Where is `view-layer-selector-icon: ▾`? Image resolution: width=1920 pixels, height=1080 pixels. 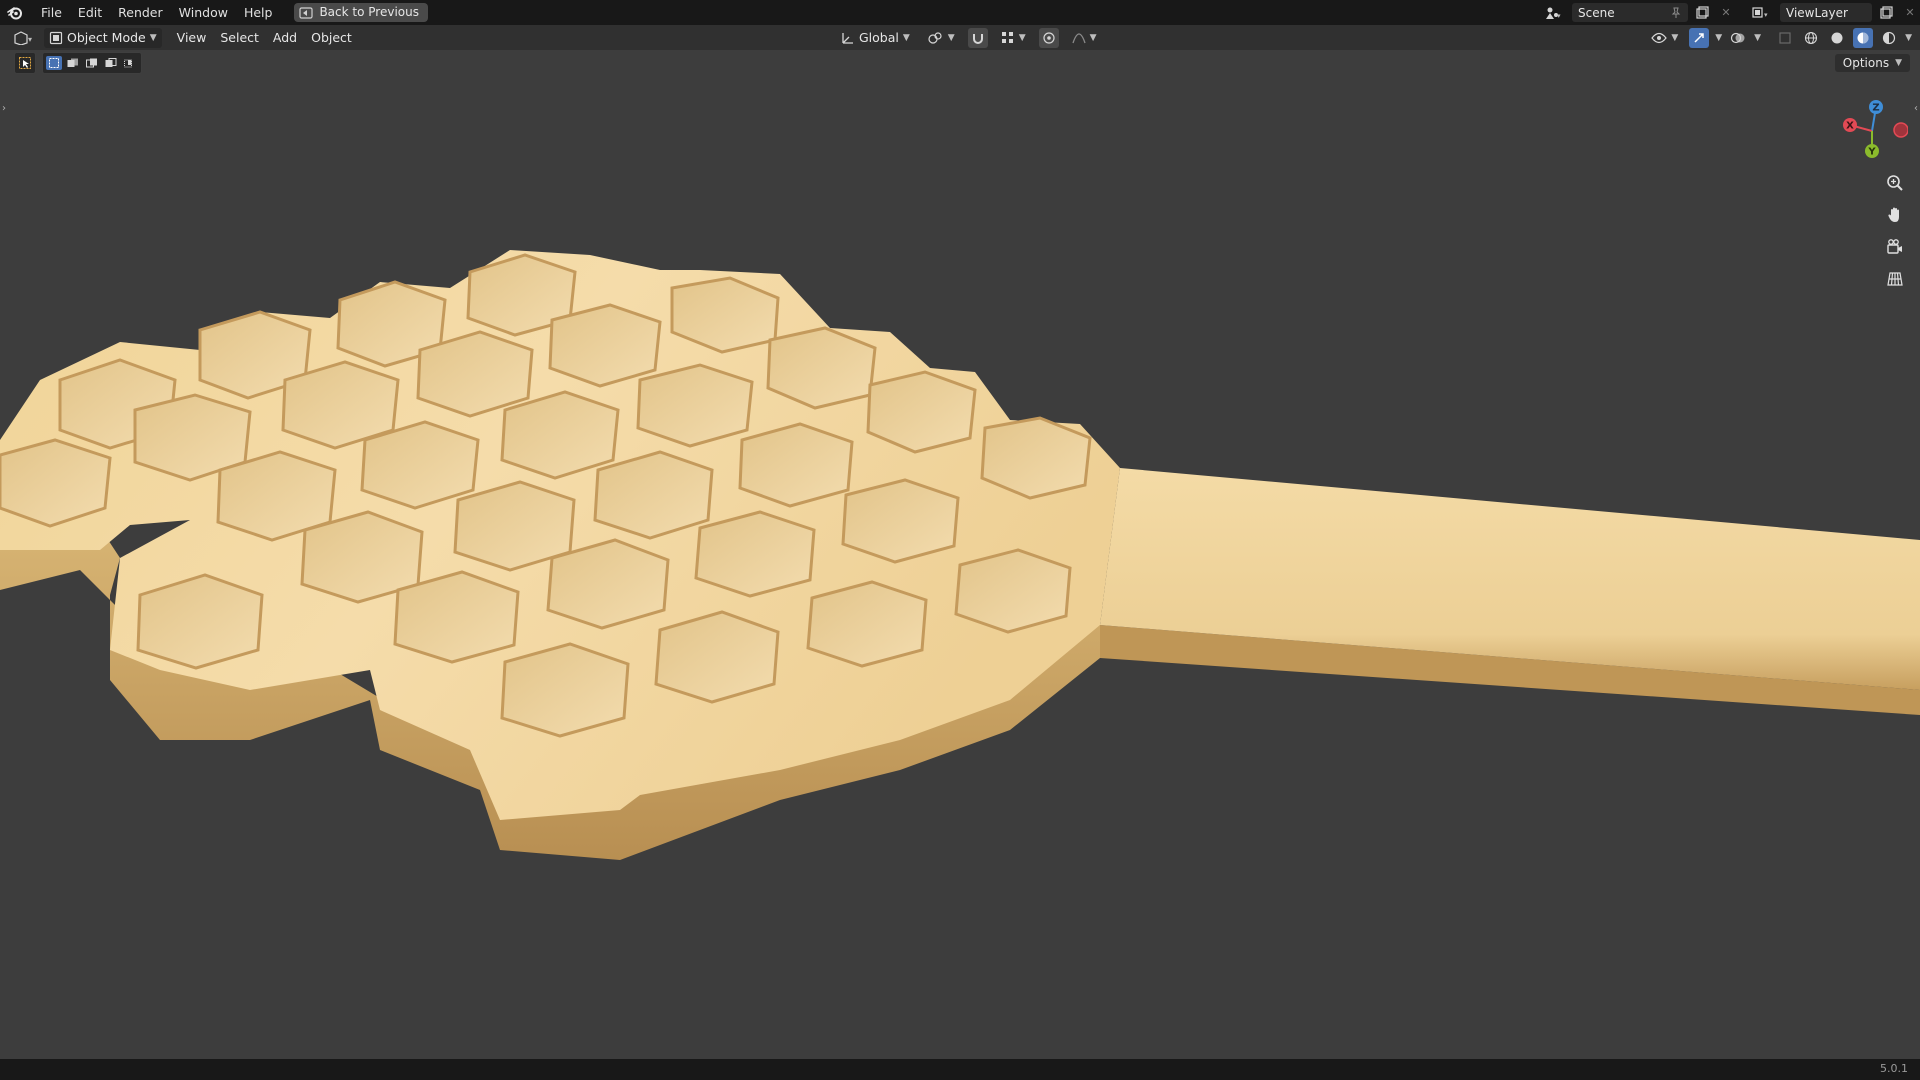
view-layer-selector-icon: ▾ is located at coordinates (1761, 13).